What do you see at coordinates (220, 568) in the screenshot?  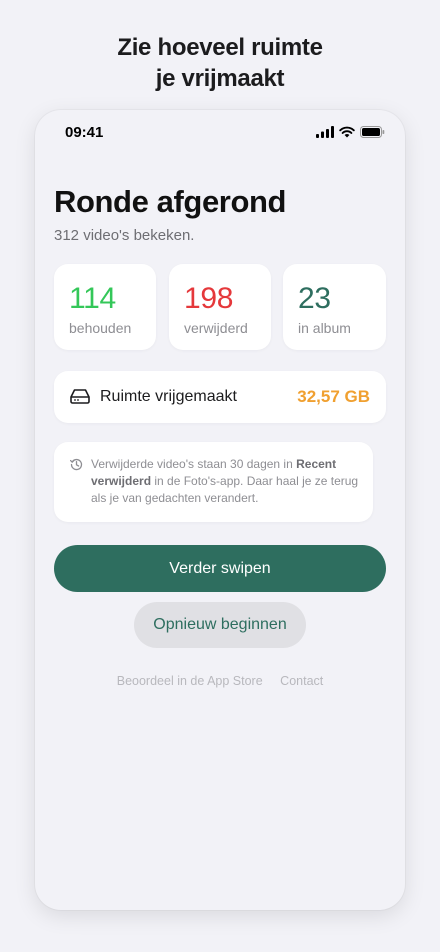 I see `continue-swiping-button: Verder swipen` at bounding box center [220, 568].